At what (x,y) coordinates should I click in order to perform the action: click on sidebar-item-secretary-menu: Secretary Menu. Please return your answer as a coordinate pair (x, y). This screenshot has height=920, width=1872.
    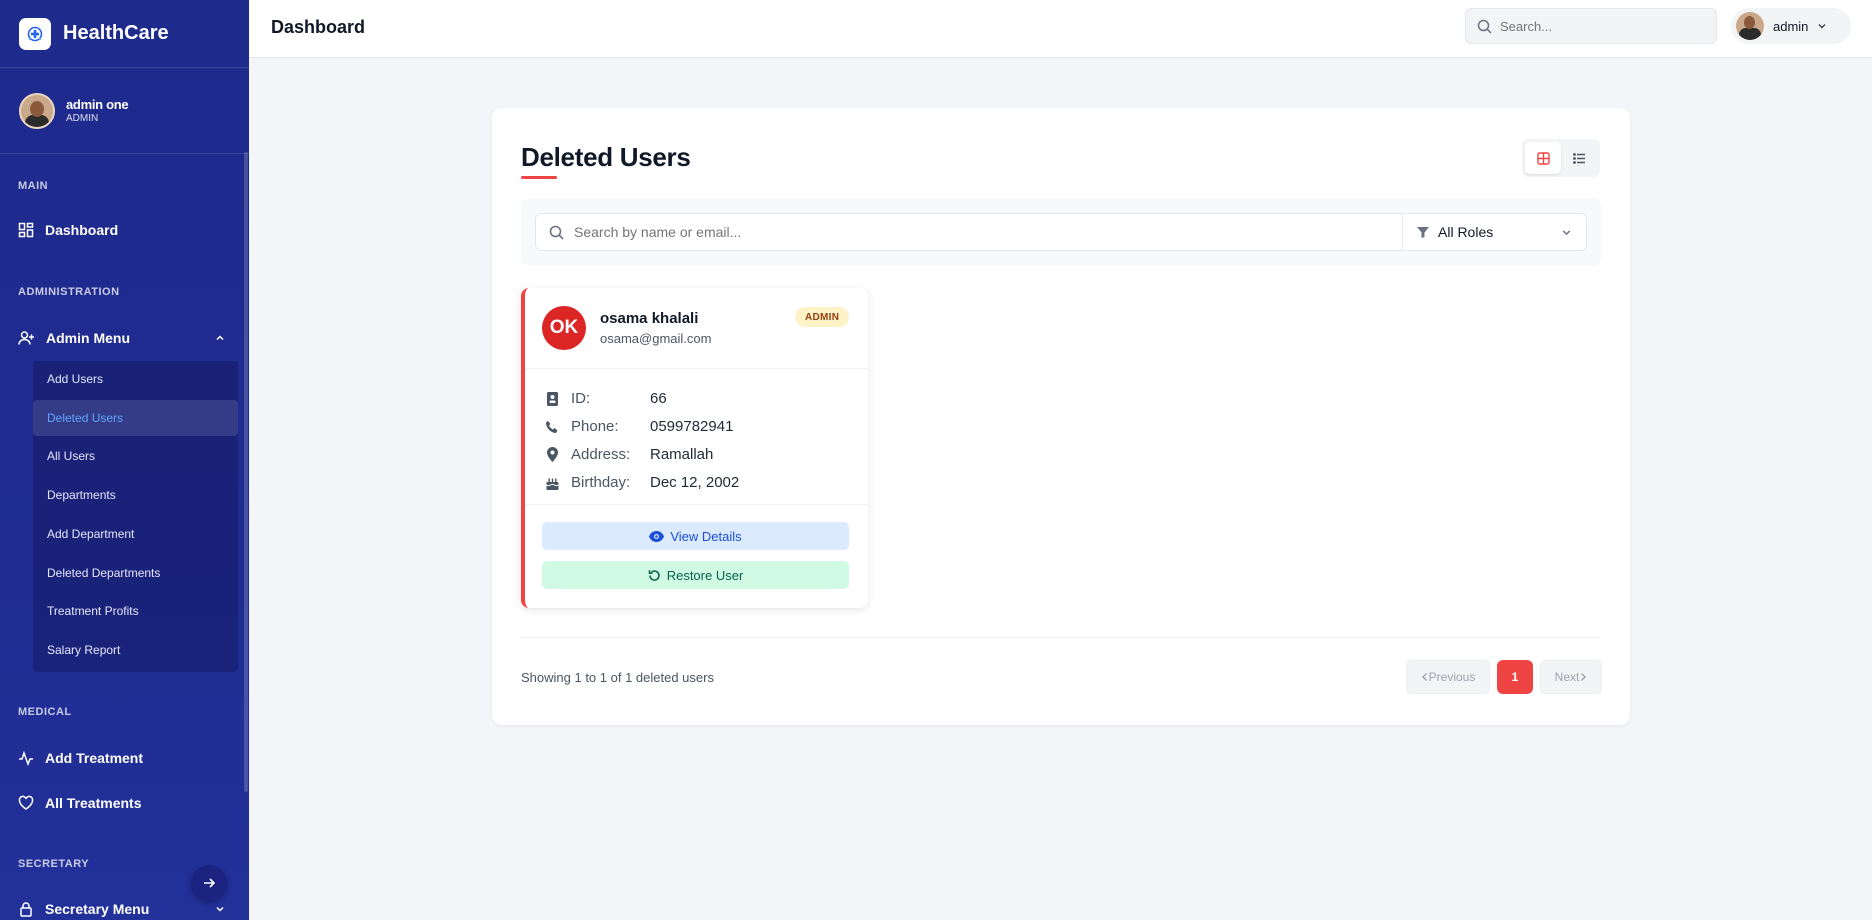
    Looking at the image, I should click on (121, 909).